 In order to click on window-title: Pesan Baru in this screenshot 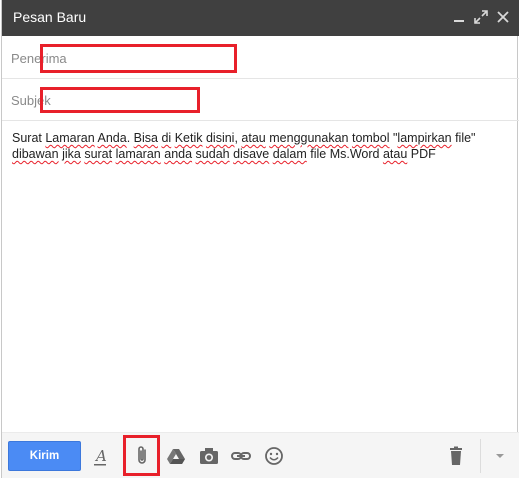, I will do `click(50, 17)`.